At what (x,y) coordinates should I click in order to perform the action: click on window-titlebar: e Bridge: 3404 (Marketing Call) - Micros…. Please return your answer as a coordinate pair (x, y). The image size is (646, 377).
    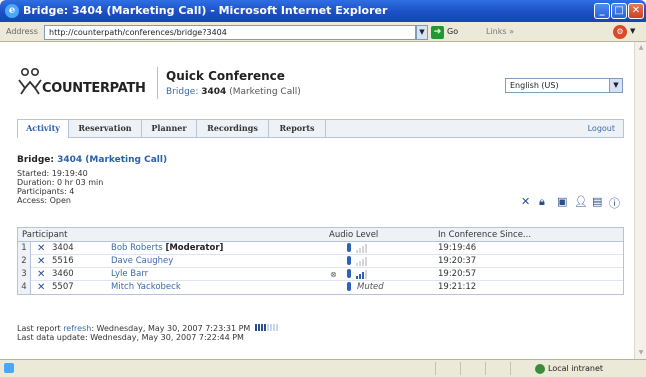
    Looking at the image, I should click on (323, 11).